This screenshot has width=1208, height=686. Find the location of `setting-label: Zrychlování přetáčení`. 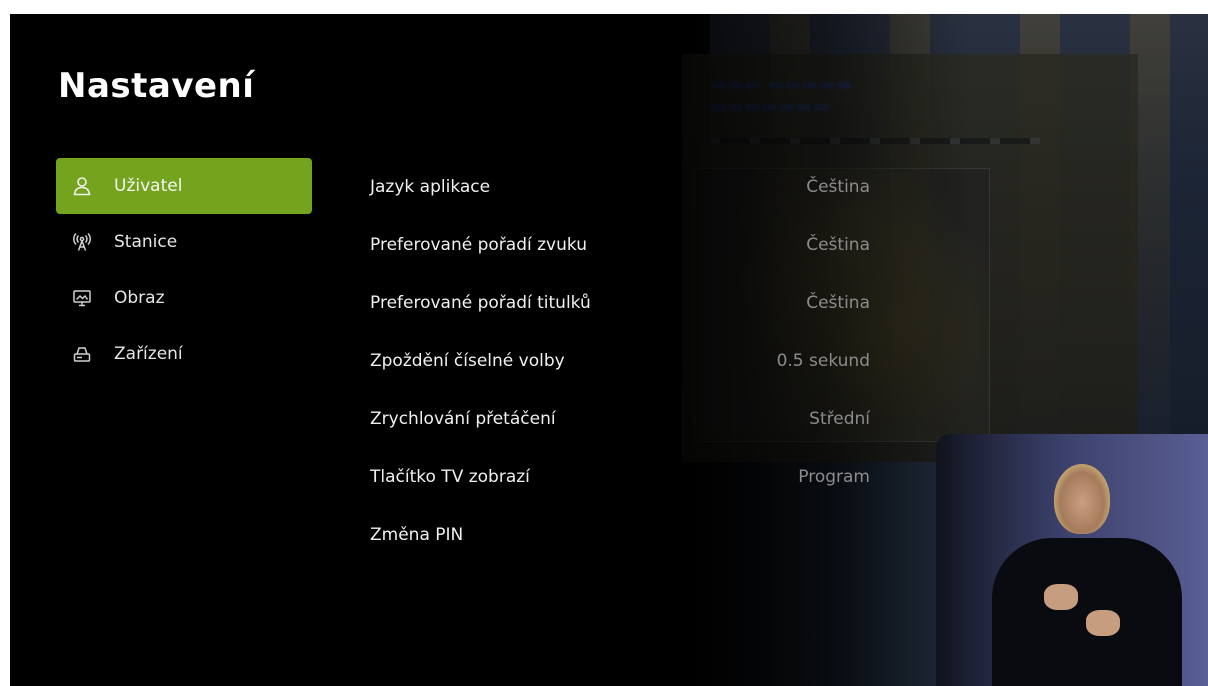

setting-label: Zrychlování přetáčení is located at coordinates (463, 419).